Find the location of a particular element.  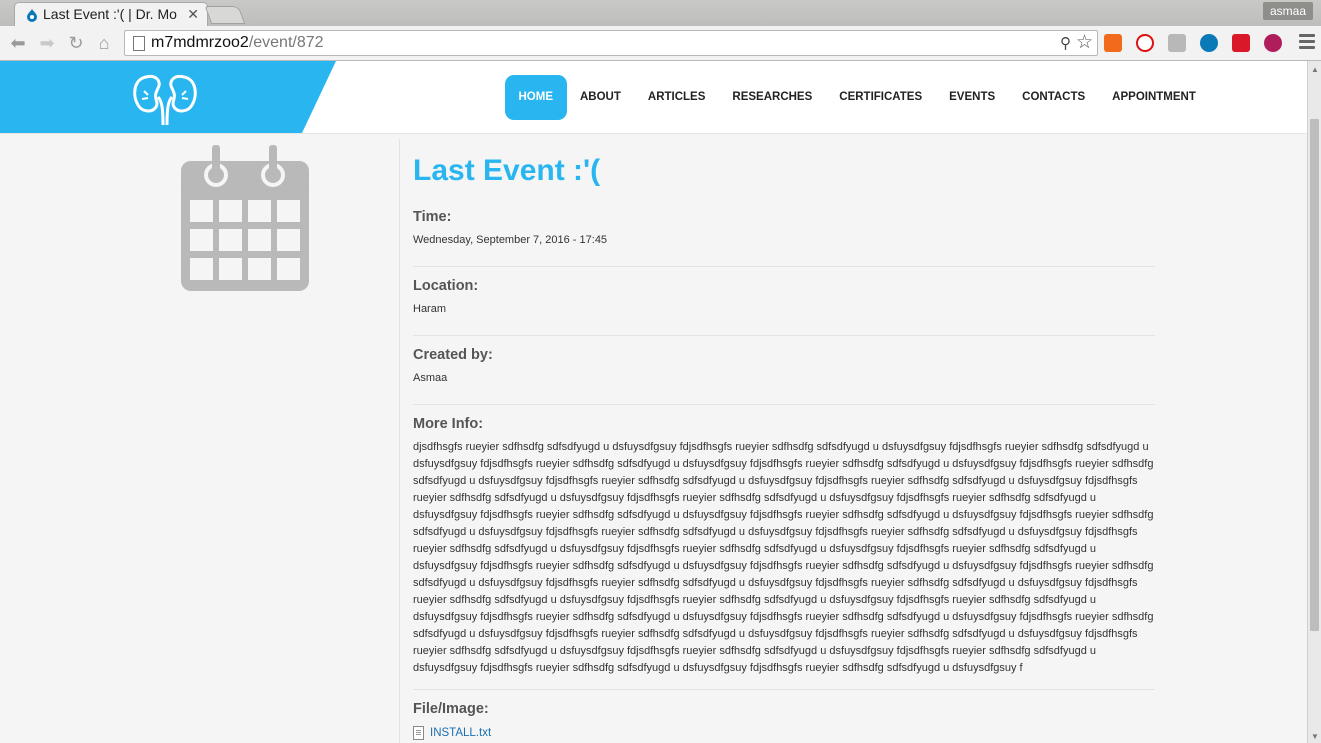

time-value: Wednesday, September 7, 2016 - 17:45 is located at coordinates (510, 240).